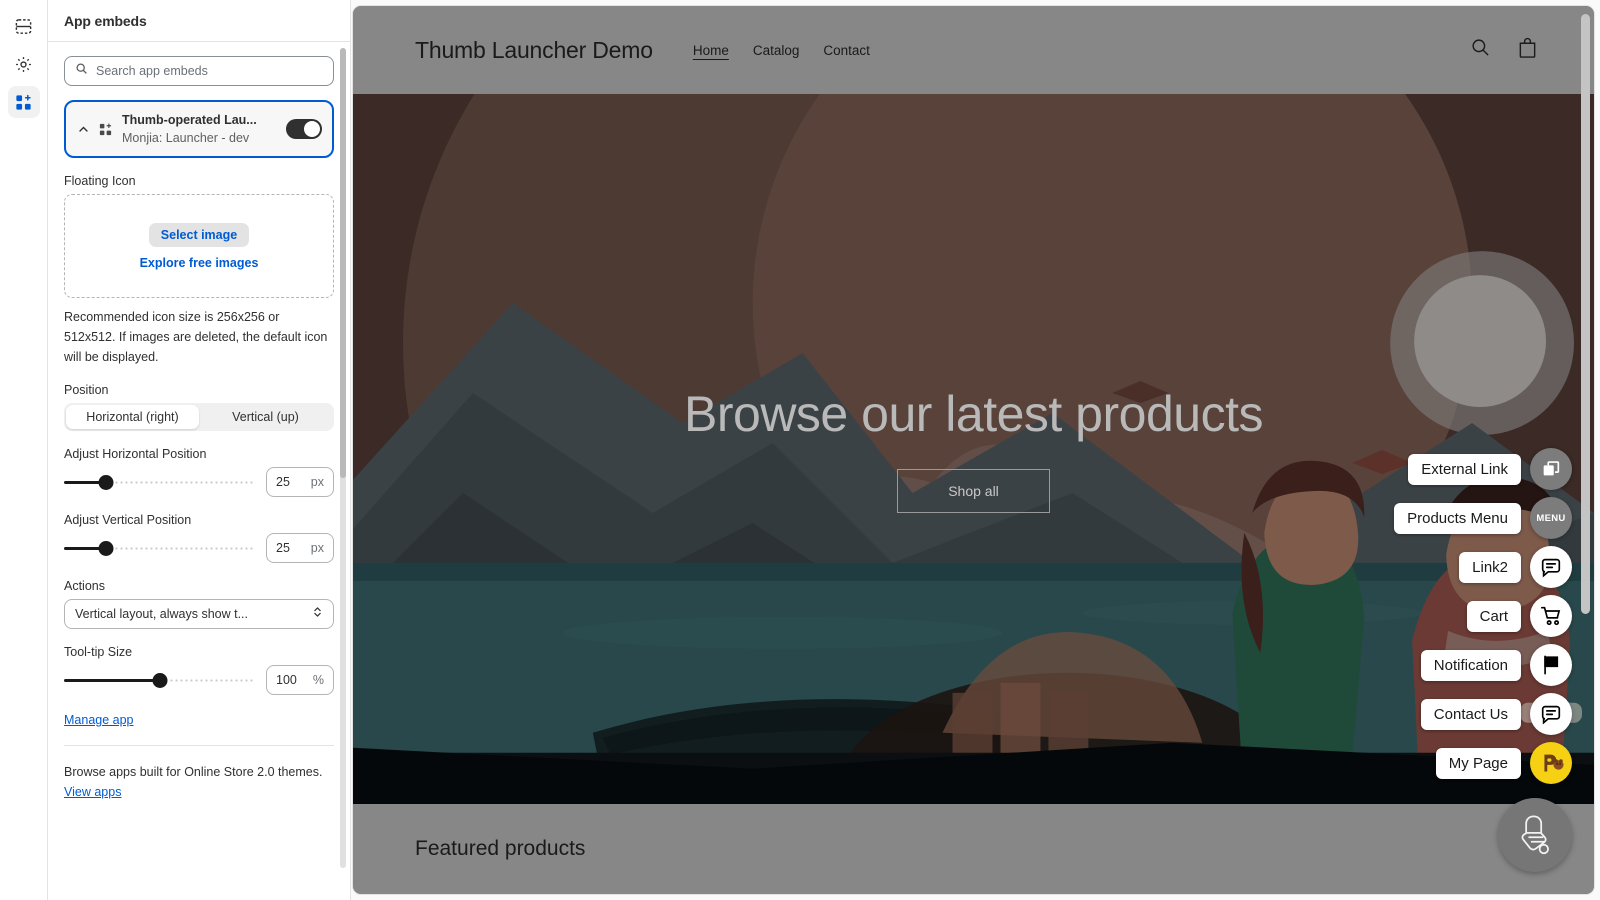  Describe the element at coordinates (312, 129) in the screenshot. I see `toggle-knob` at that location.